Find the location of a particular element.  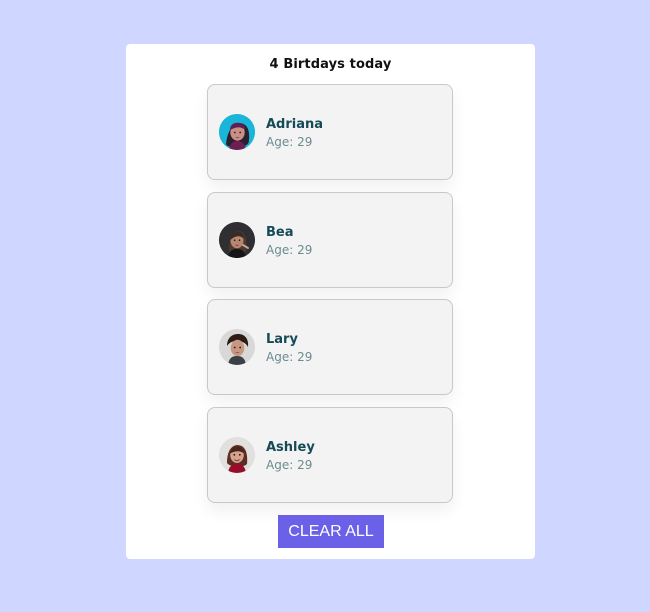

birthday-card: Bea Age: 29 is located at coordinates (330, 240).